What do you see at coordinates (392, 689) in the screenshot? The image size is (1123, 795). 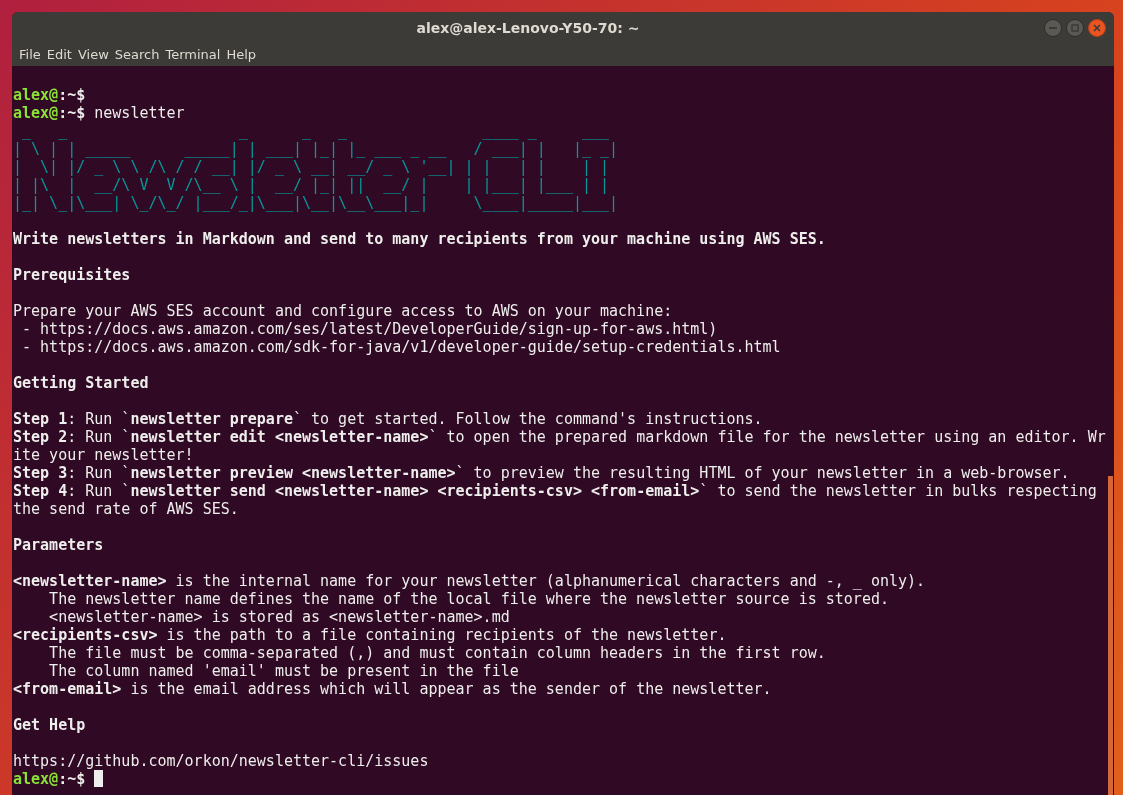 I see `output-line: <from-email> is the email address which will appear as the sender of the newsletter.` at bounding box center [392, 689].